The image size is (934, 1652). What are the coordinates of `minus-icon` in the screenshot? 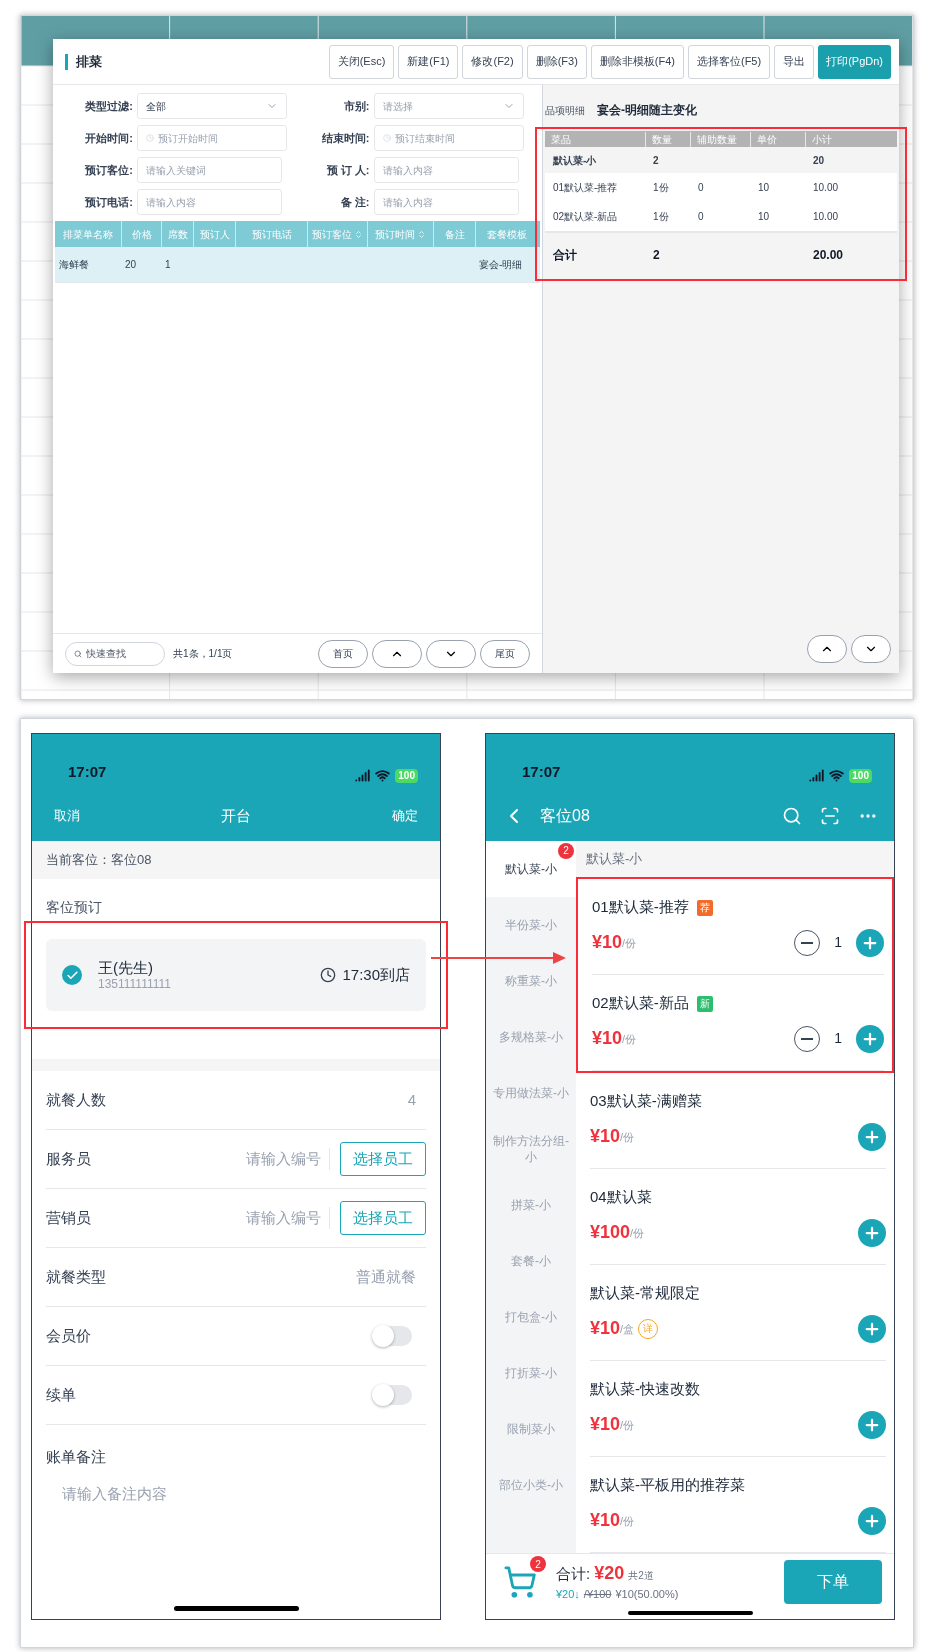 It's located at (807, 1038).